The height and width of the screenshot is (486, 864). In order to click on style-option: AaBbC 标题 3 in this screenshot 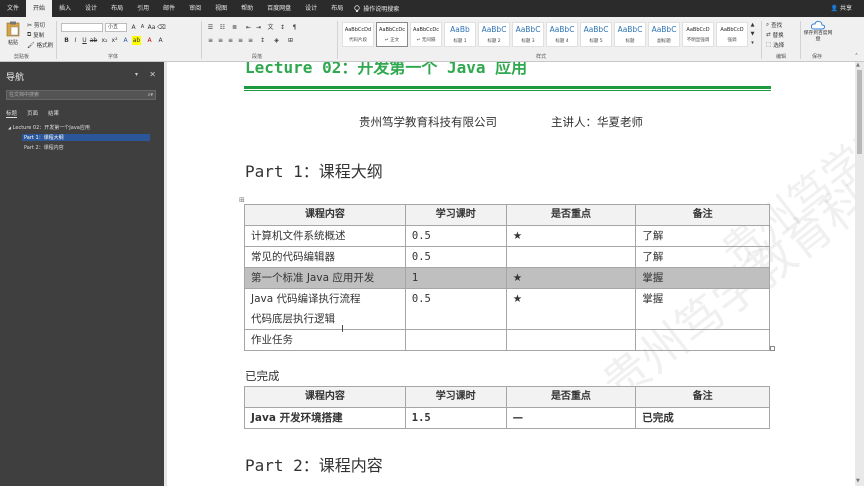, I will do `click(528, 34)`.